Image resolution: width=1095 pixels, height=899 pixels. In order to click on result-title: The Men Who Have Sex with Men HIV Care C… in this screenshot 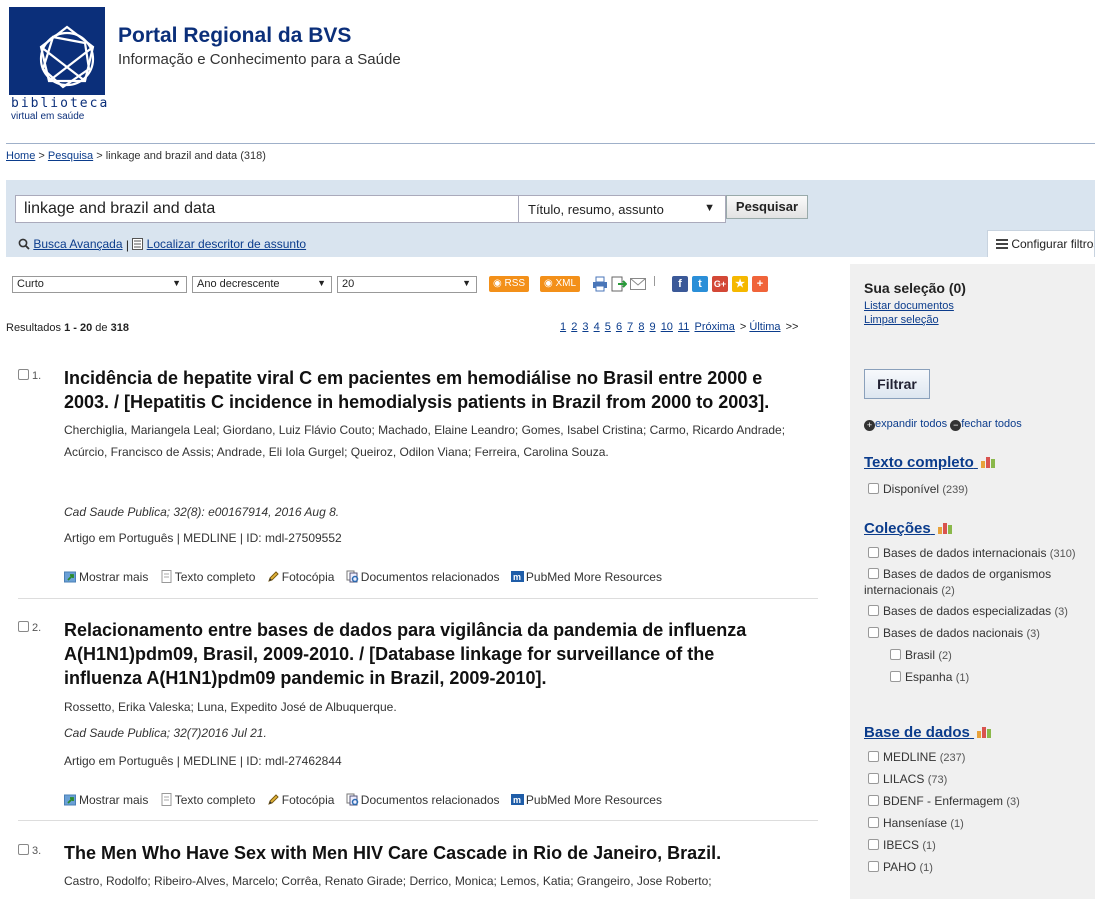, I will do `click(424, 853)`.